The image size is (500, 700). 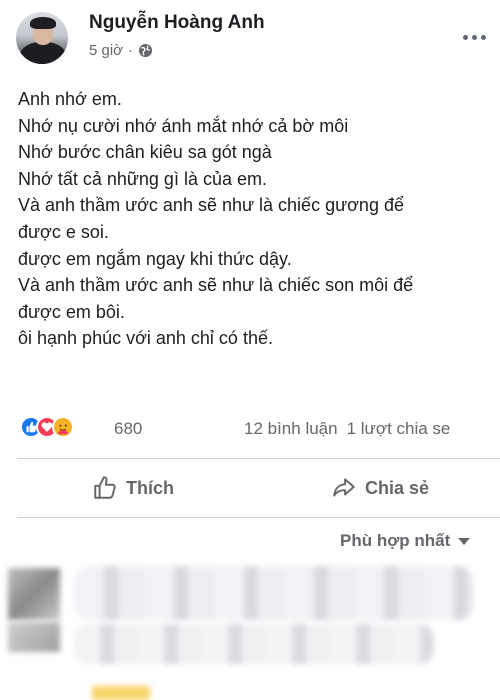 What do you see at coordinates (106, 50) in the screenshot?
I see `post-time: 5 giờ` at bounding box center [106, 50].